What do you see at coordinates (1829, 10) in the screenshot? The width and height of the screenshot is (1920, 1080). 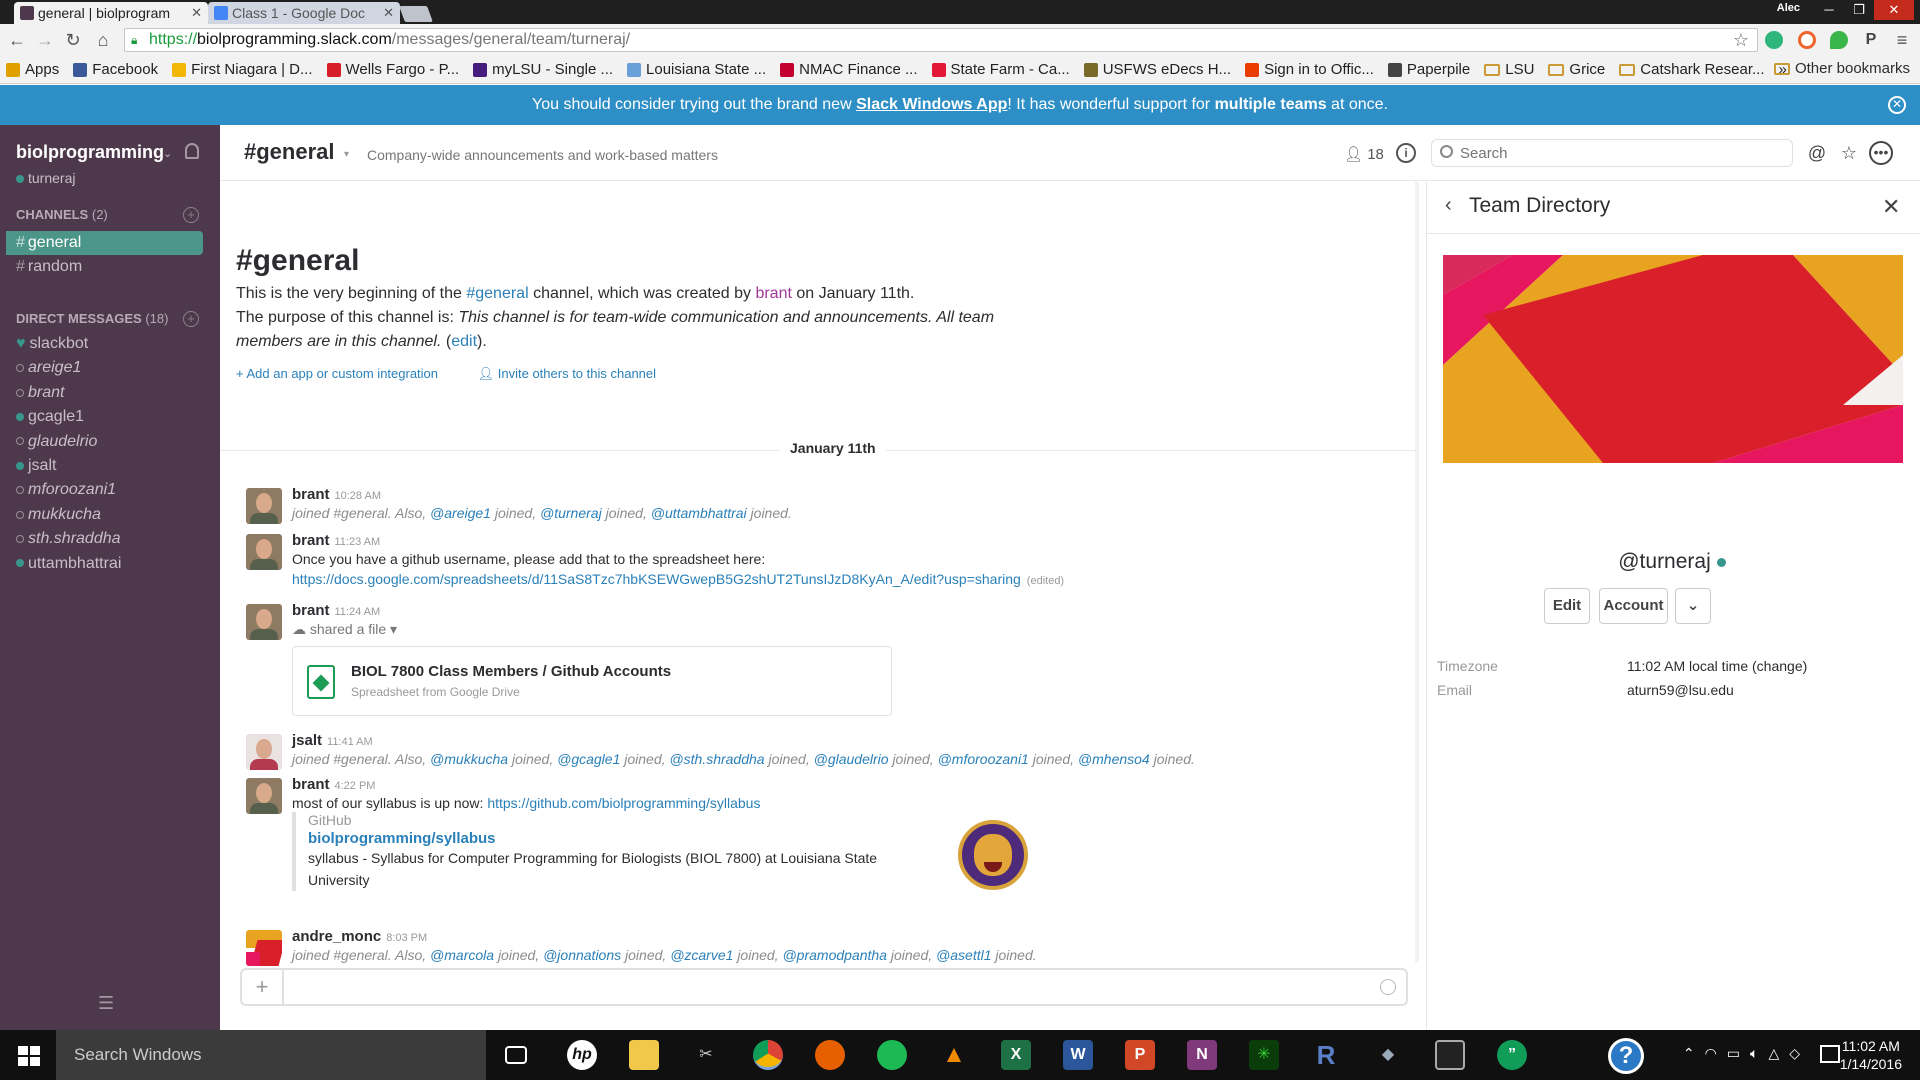 I see `minimize-icon: ─` at bounding box center [1829, 10].